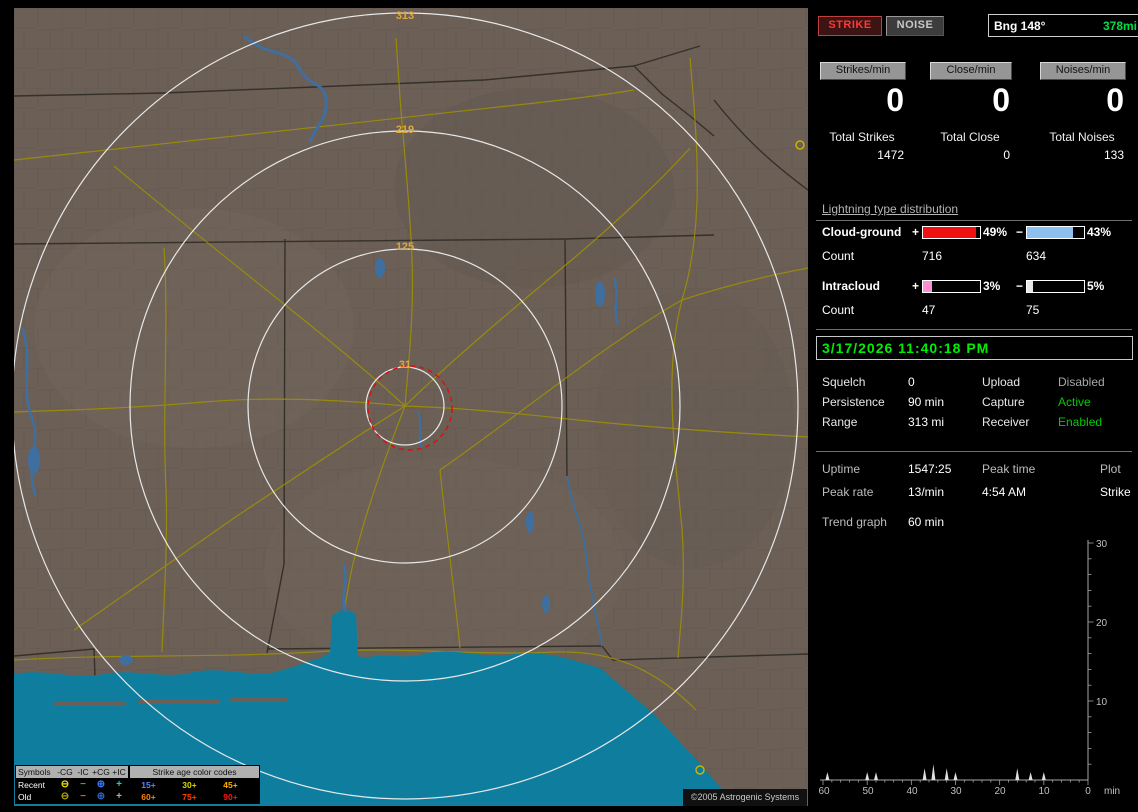 The width and height of the screenshot is (1138, 812). I want to click on pos-cg-symbol-icon: ⊕, so click(101, 784).